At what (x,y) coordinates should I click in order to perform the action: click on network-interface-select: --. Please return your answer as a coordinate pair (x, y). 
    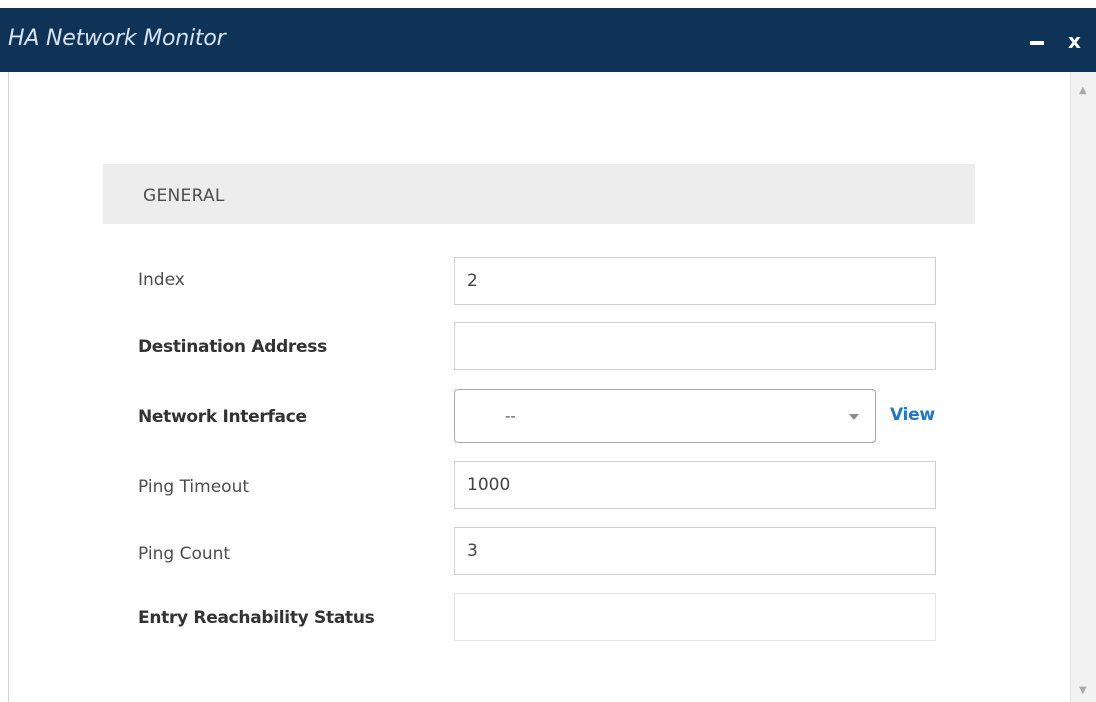
    Looking at the image, I should click on (665, 416).